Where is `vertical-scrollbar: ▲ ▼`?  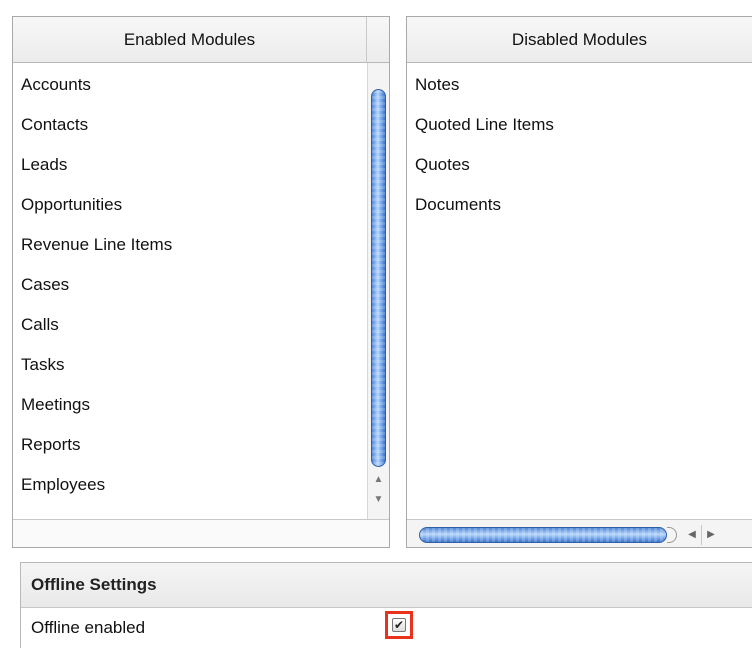 vertical-scrollbar: ▲ ▼ is located at coordinates (378, 291).